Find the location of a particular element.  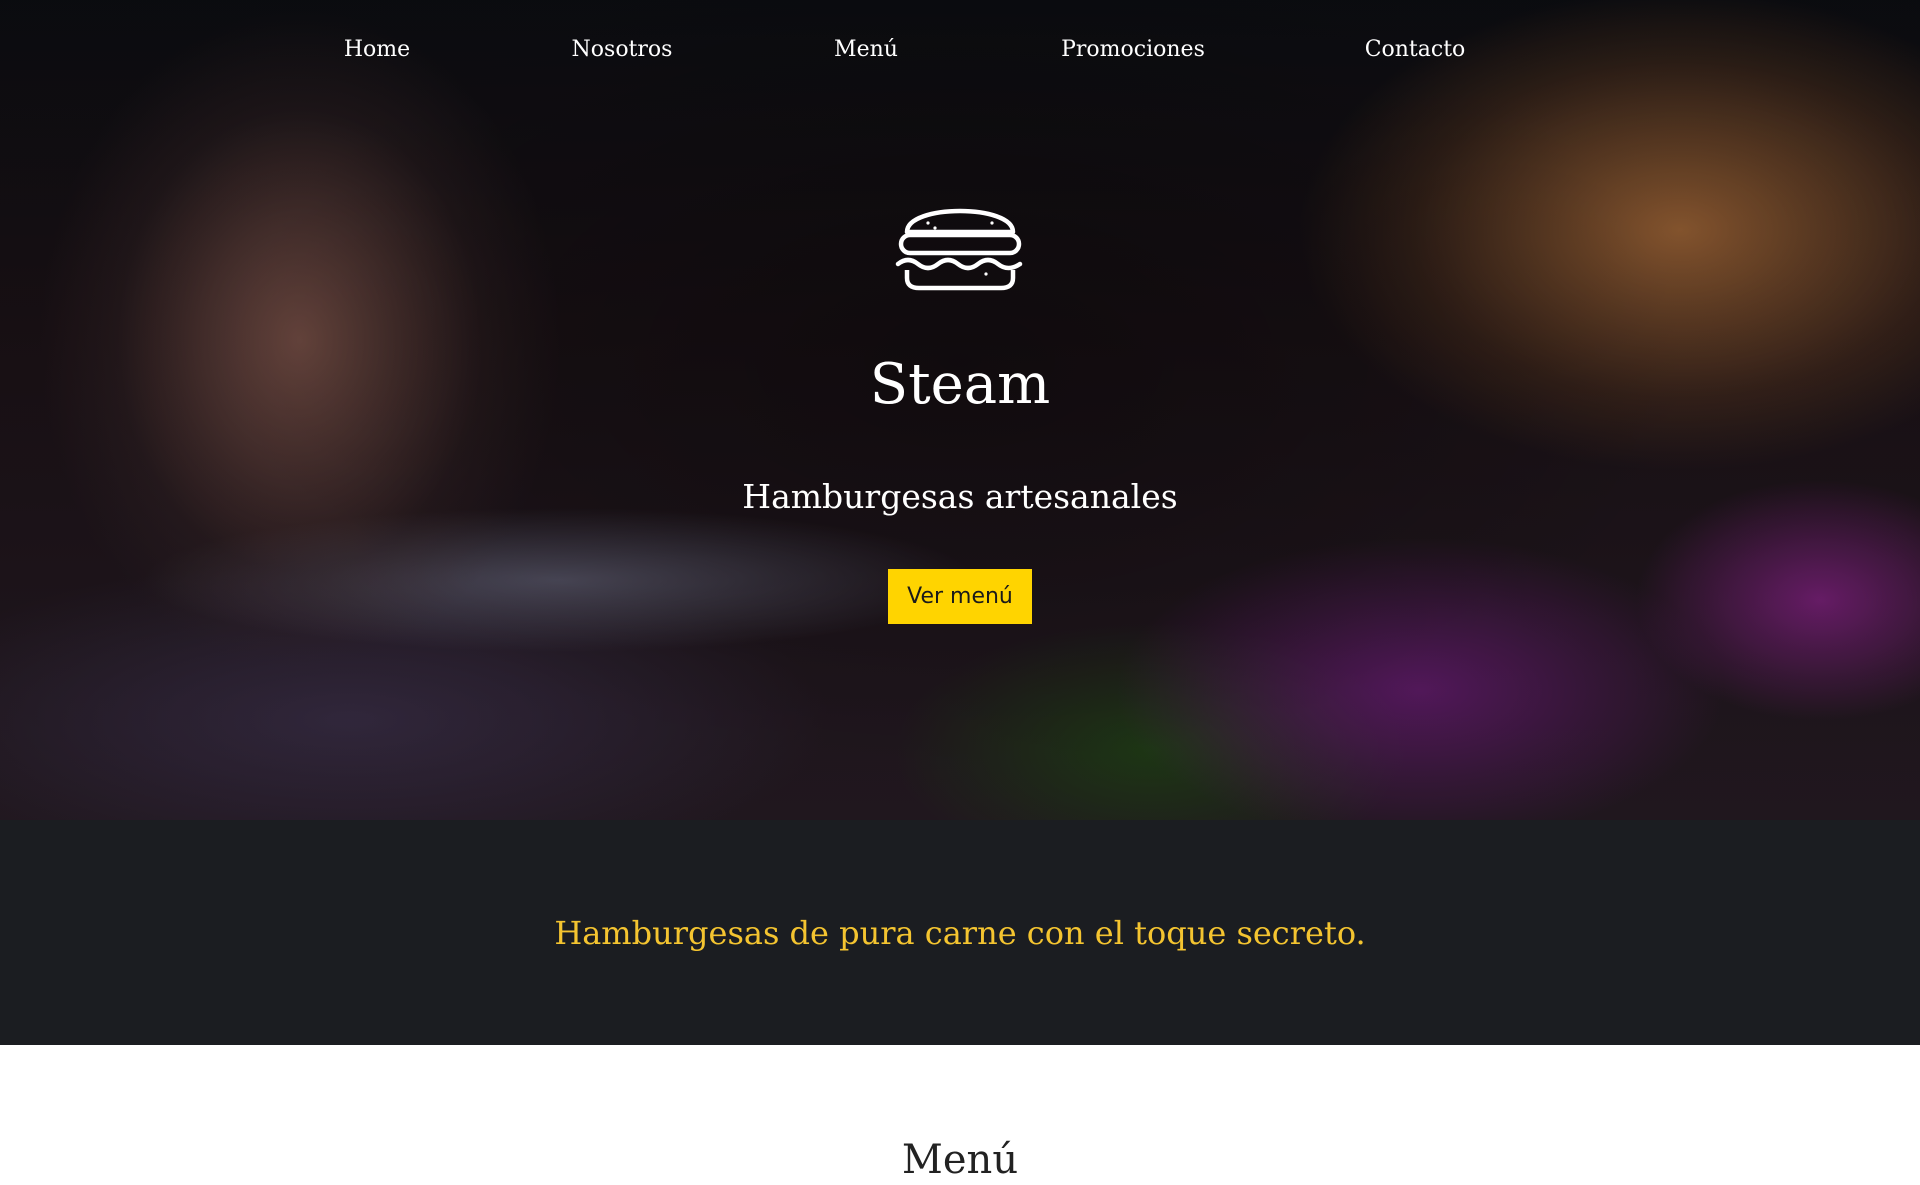

main-nav: Home Nosotros Menú Promociones Contacto is located at coordinates (960, 50).